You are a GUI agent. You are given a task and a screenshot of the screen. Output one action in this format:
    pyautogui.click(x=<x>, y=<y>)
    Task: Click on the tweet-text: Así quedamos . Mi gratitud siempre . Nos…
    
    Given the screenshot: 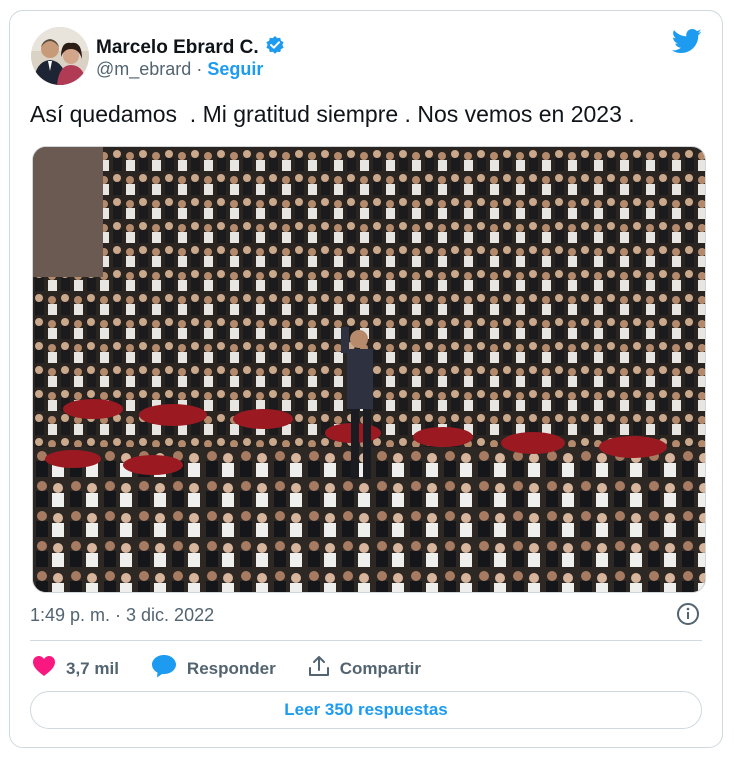 What is the action you would take?
    pyautogui.click(x=332, y=114)
    